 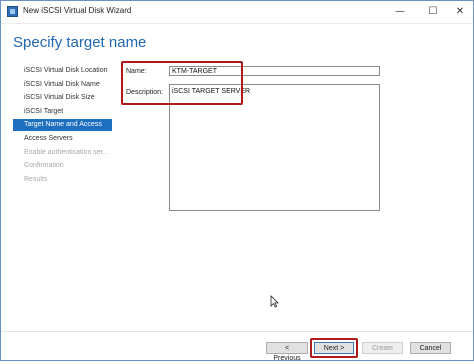 What do you see at coordinates (460, 12) in the screenshot?
I see `close-icon: ✕` at bounding box center [460, 12].